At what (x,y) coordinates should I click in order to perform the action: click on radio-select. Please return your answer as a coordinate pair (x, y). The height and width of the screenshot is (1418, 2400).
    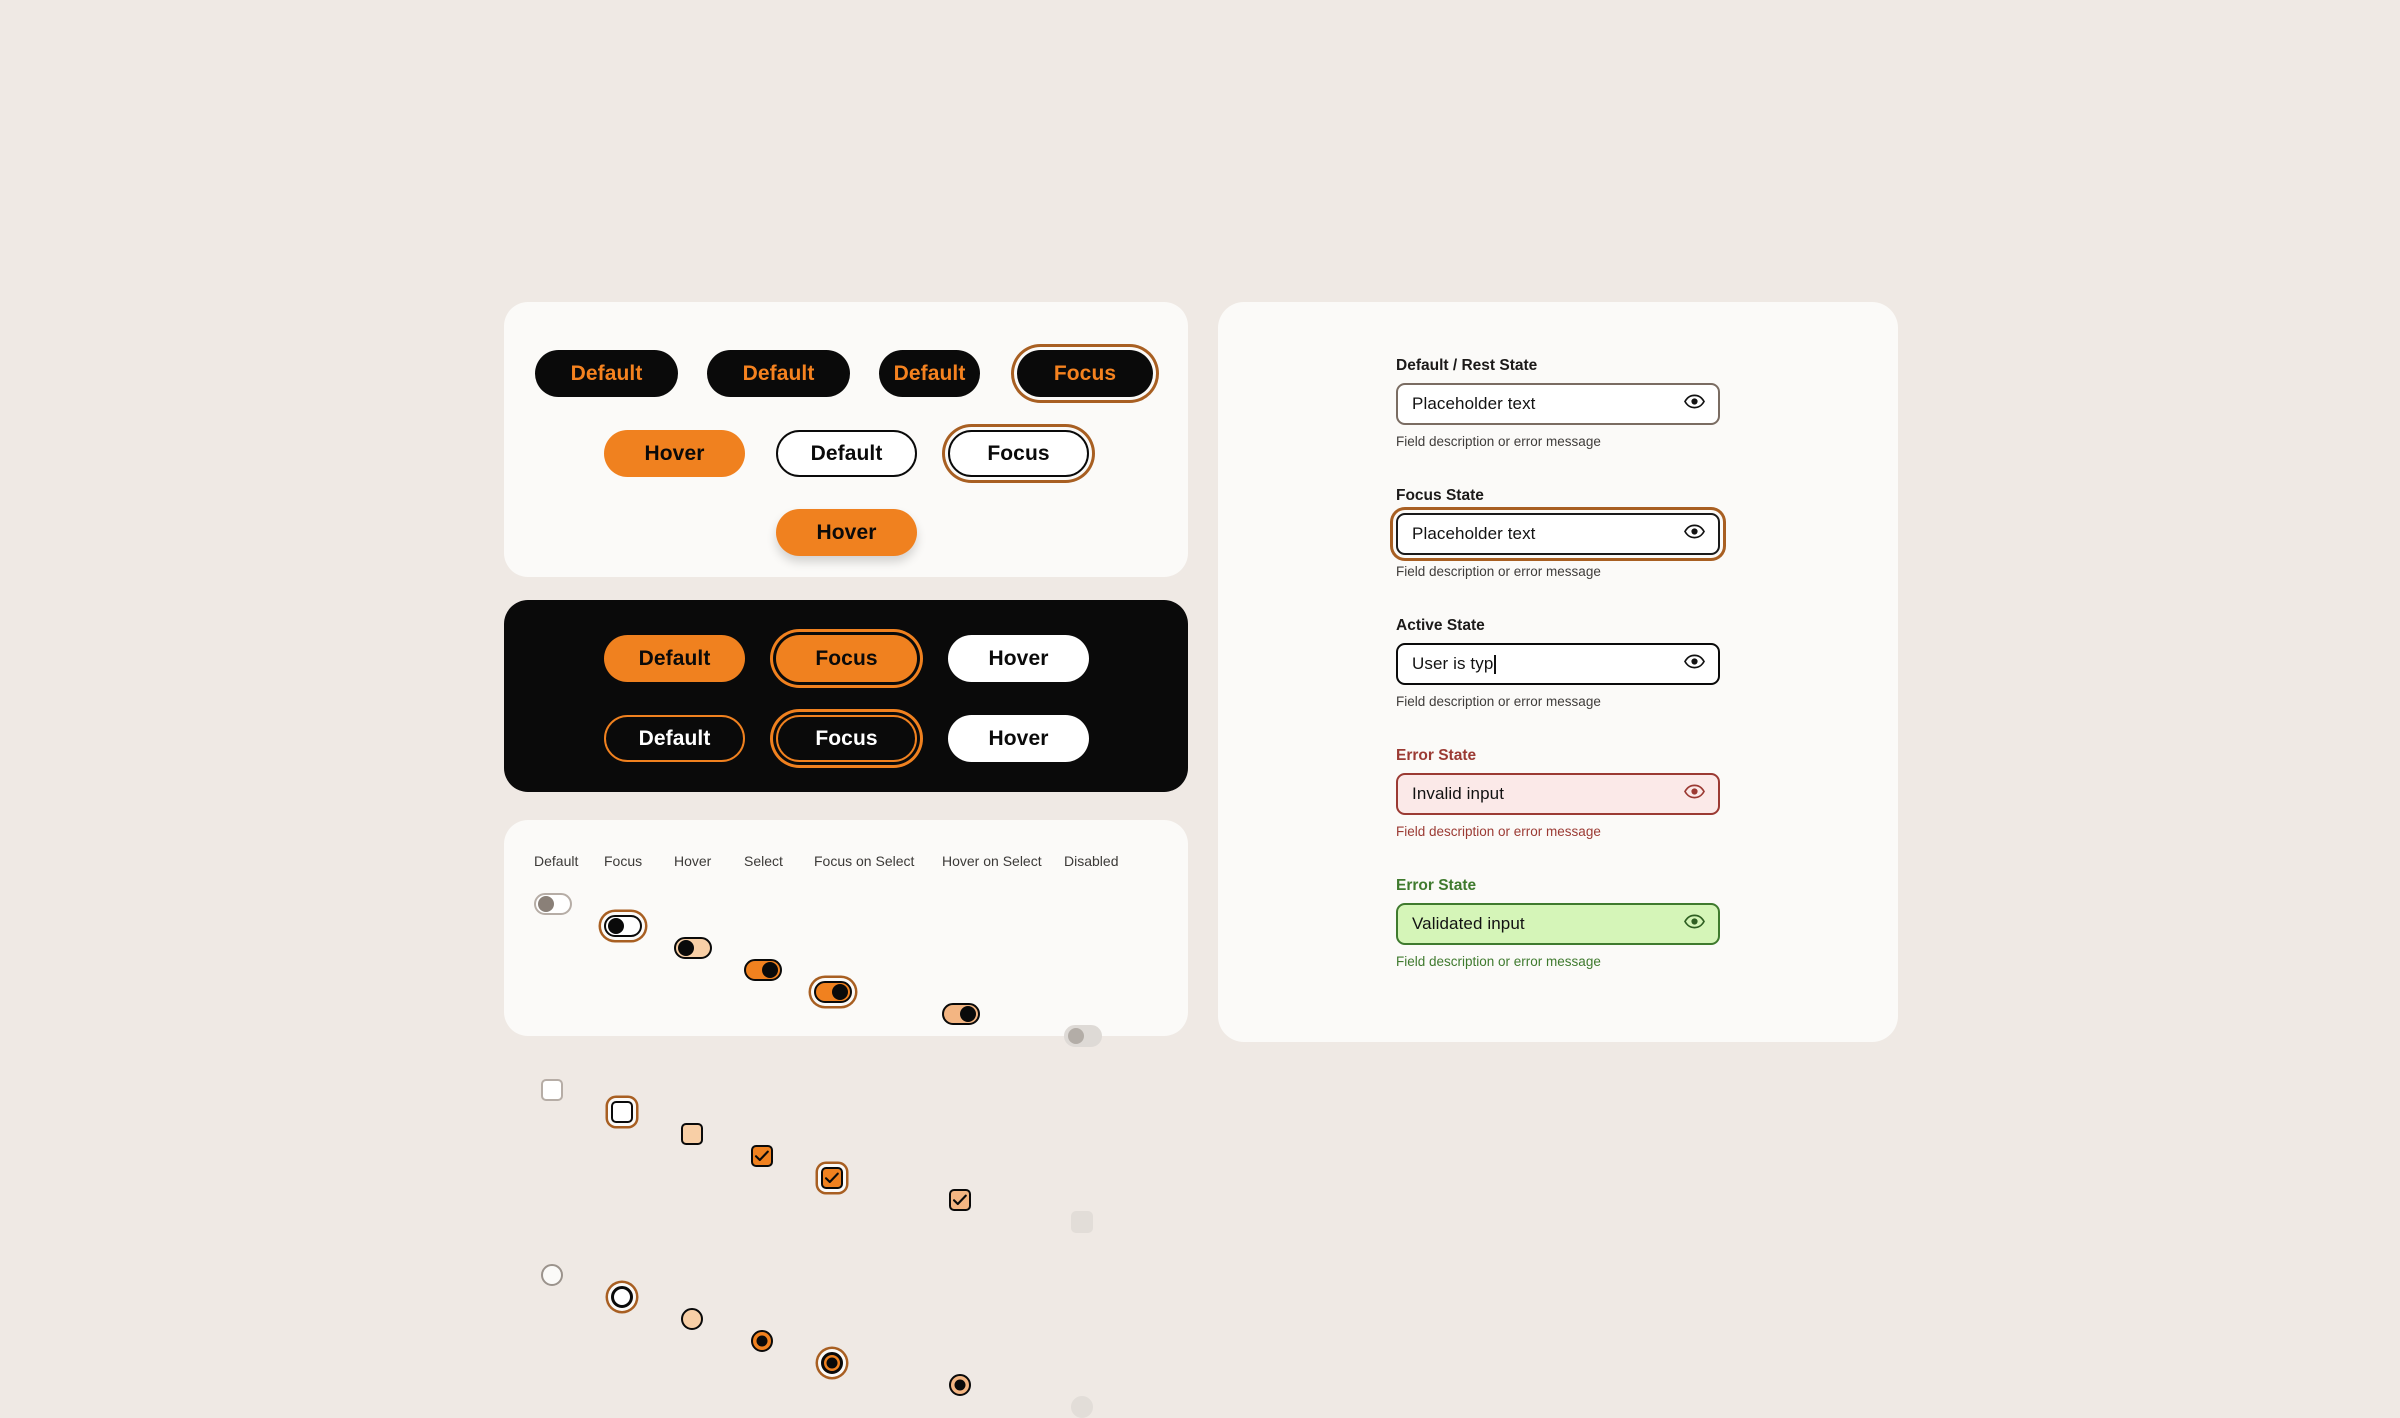
    Looking at the image, I should click on (762, 1341).